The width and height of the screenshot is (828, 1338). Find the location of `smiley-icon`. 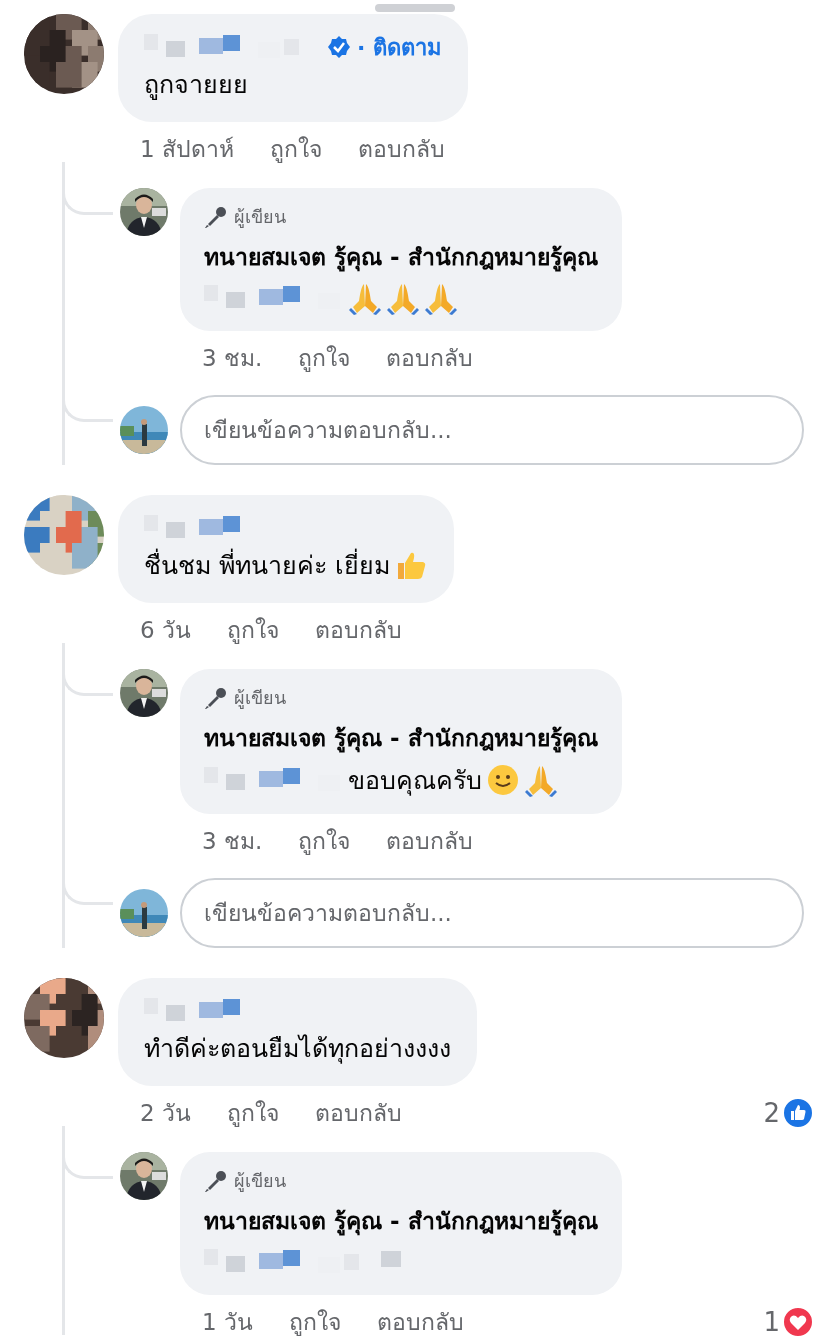

smiley-icon is located at coordinates (503, 780).